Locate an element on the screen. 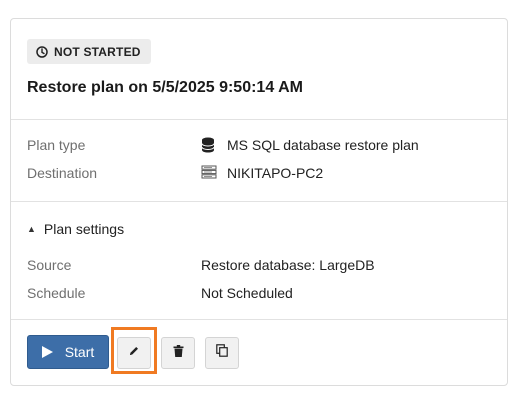  copy-button is located at coordinates (222, 353).